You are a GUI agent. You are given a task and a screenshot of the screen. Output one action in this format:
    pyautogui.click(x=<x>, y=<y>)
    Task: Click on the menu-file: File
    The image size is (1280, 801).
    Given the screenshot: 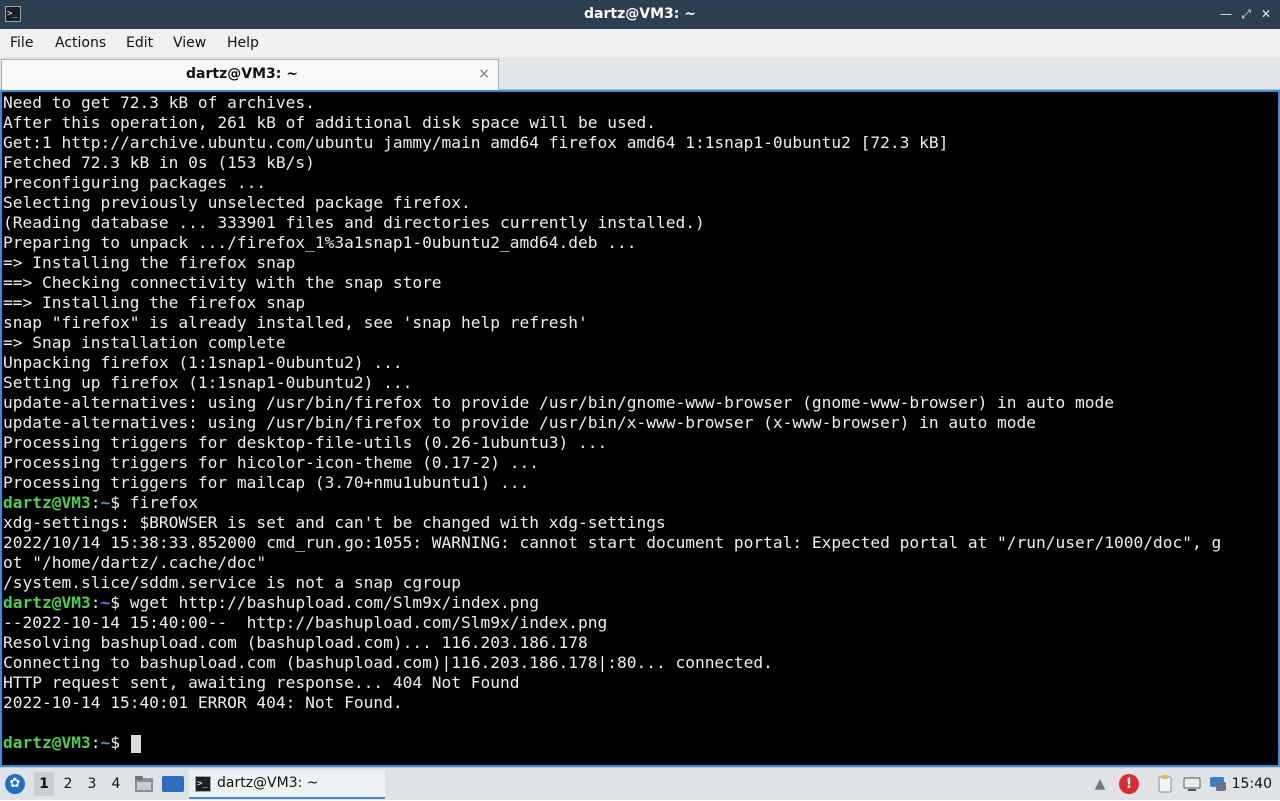 What is the action you would take?
    pyautogui.click(x=21, y=43)
    